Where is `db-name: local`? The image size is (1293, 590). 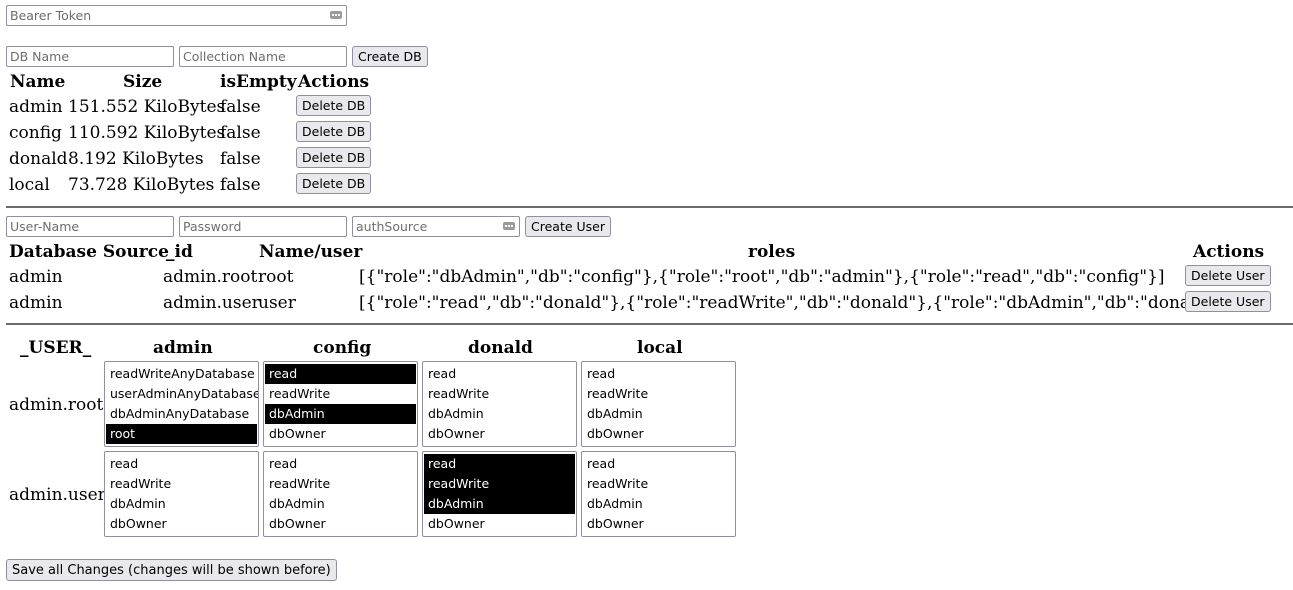 db-name: local is located at coordinates (29, 185).